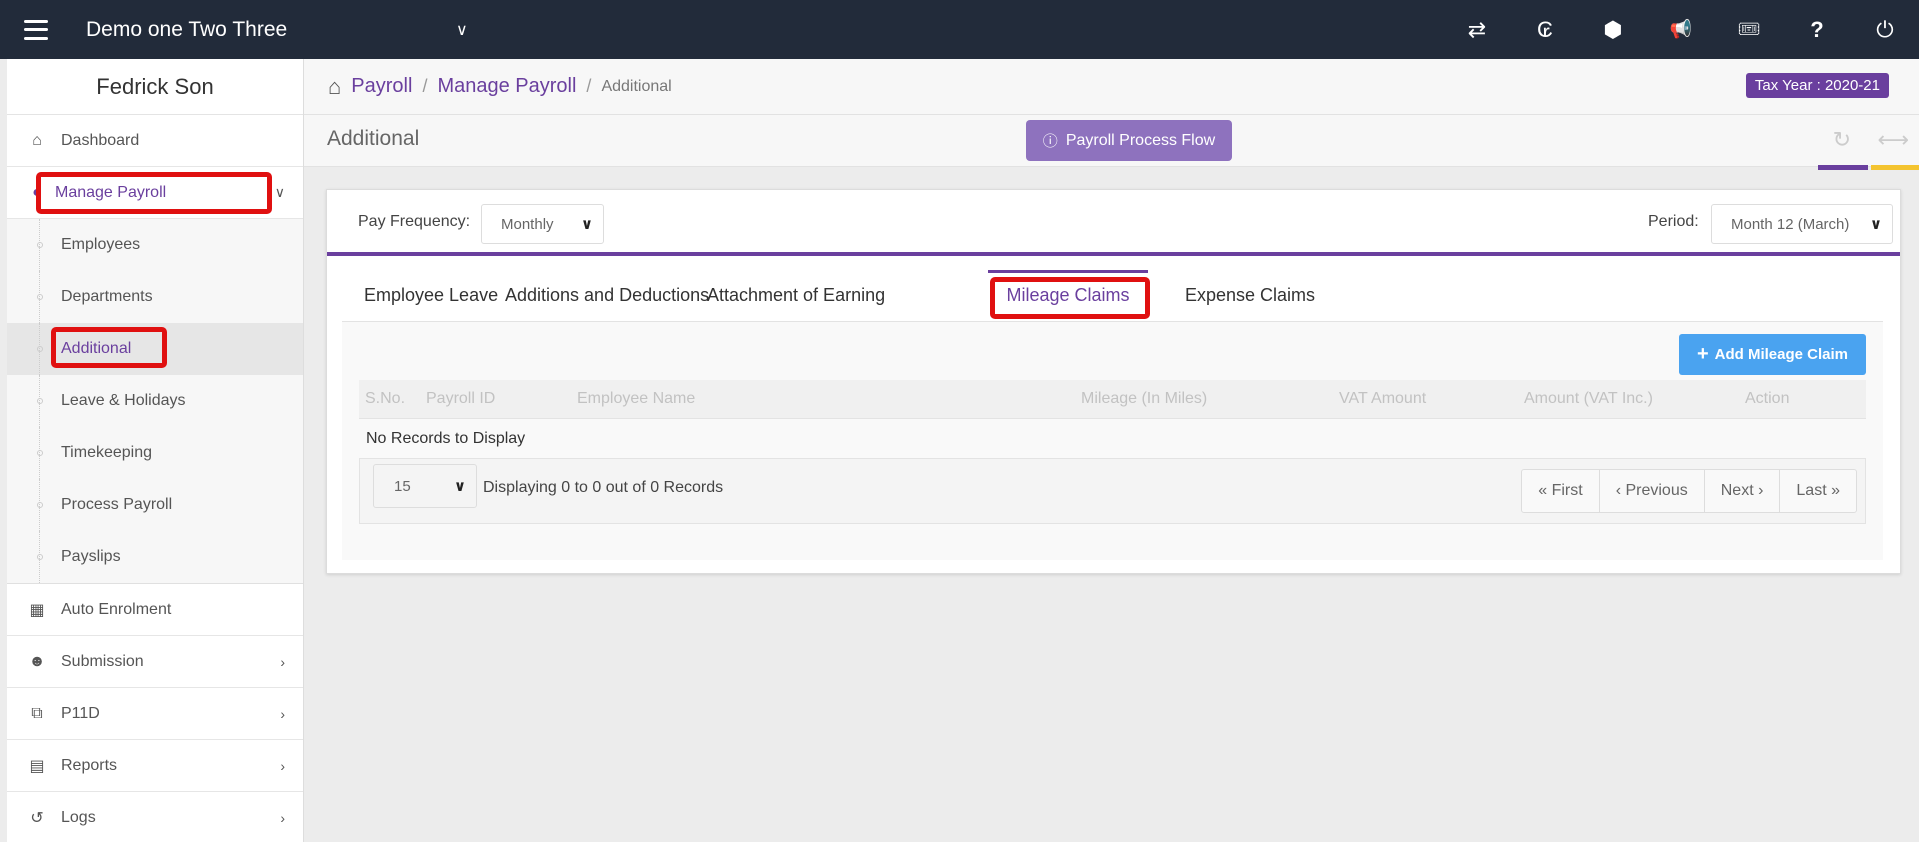  I want to click on pagination-buttons: « First ‹ Previous Next › Last », so click(1689, 491).